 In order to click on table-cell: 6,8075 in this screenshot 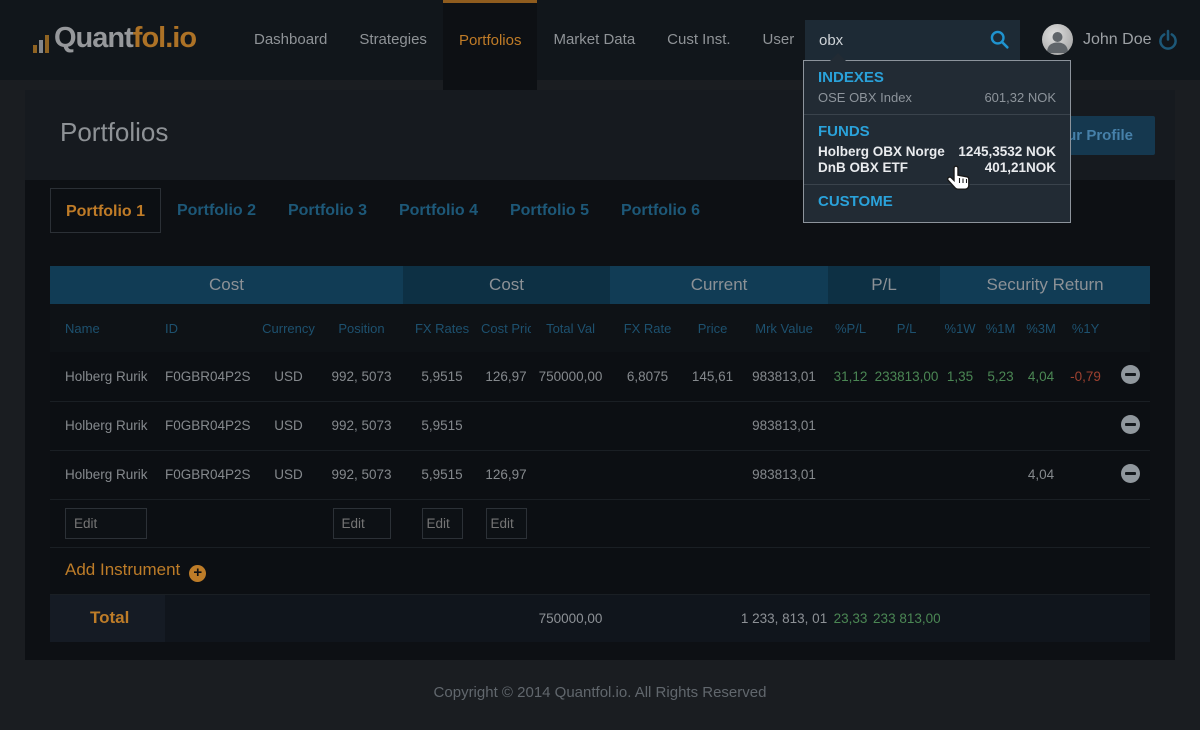, I will do `click(648, 377)`.